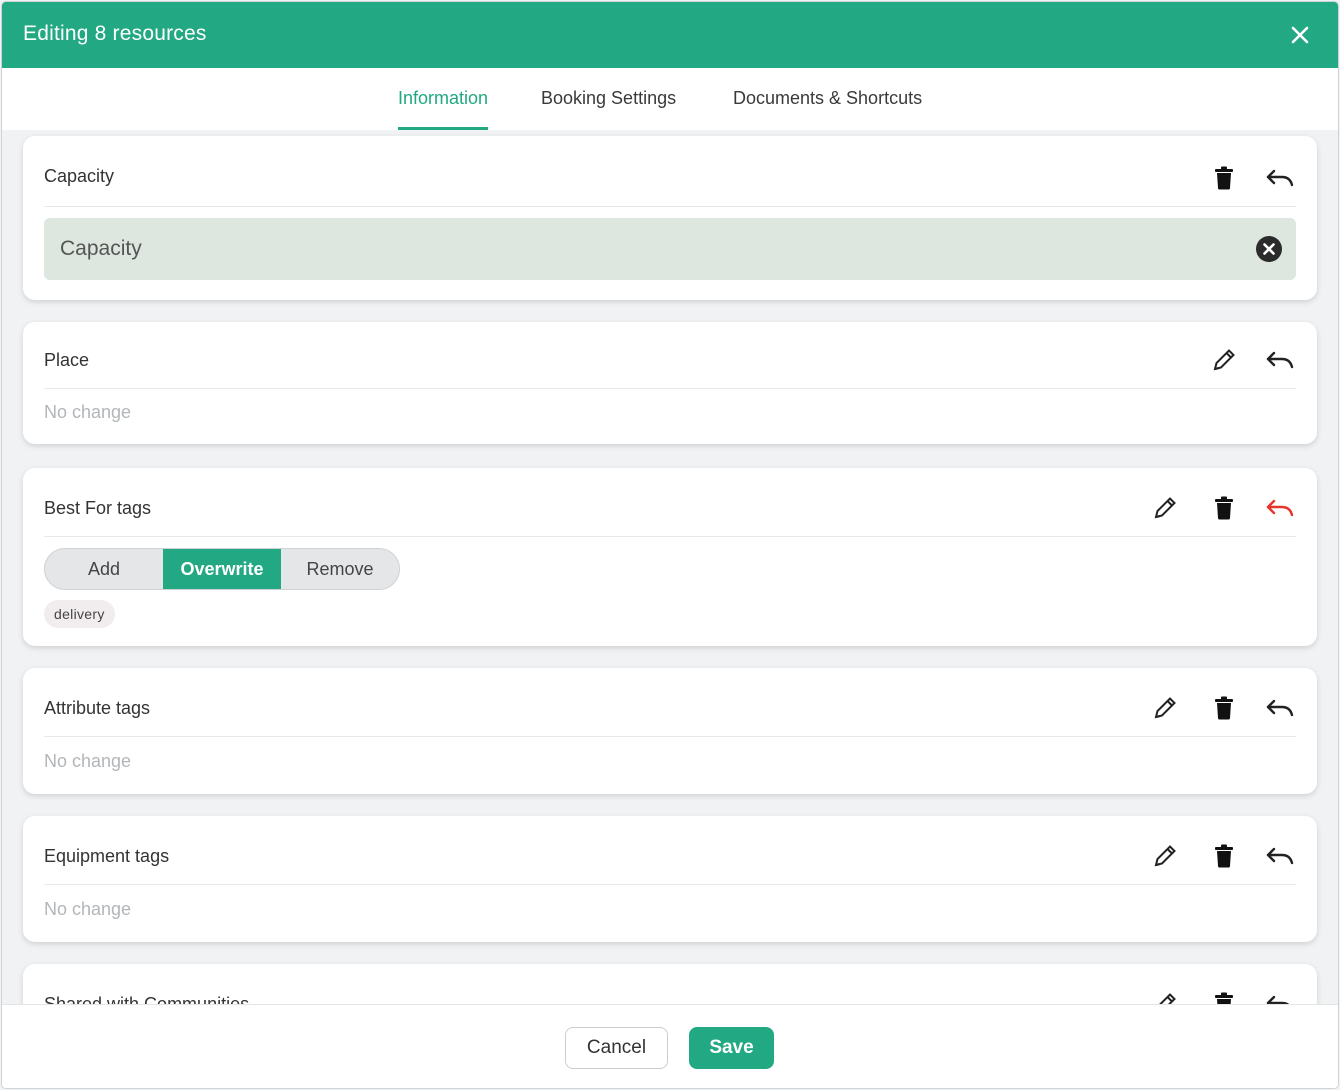  What do you see at coordinates (147, 999) in the screenshot?
I see `shared-with-communities-label: Shared with Communities` at bounding box center [147, 999].